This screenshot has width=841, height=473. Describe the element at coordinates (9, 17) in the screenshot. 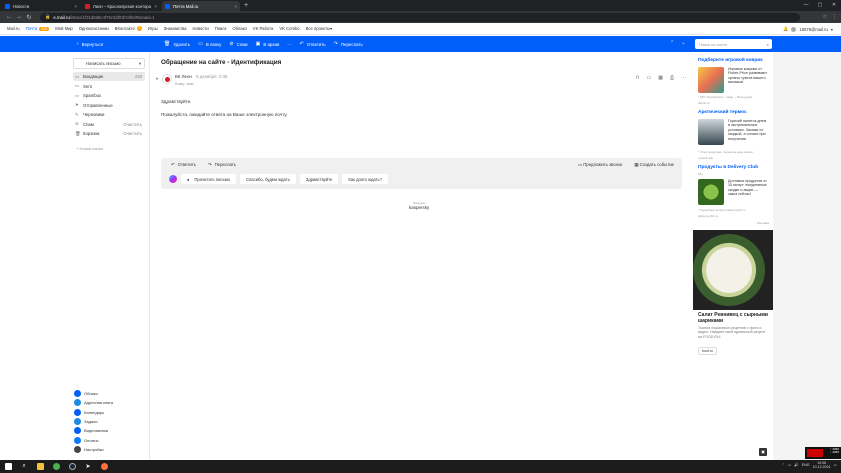

I see `back-arrow-icon: ←` at that location.